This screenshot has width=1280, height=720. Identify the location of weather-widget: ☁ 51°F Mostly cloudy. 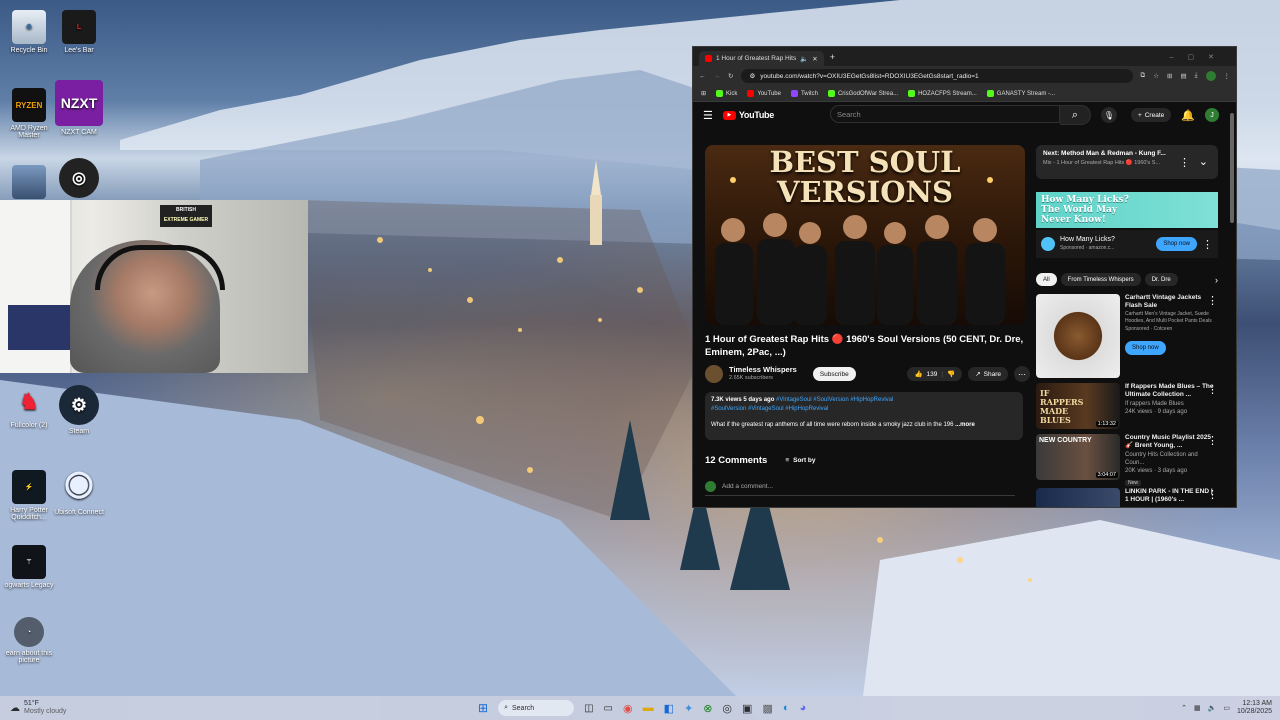
(38, 708).